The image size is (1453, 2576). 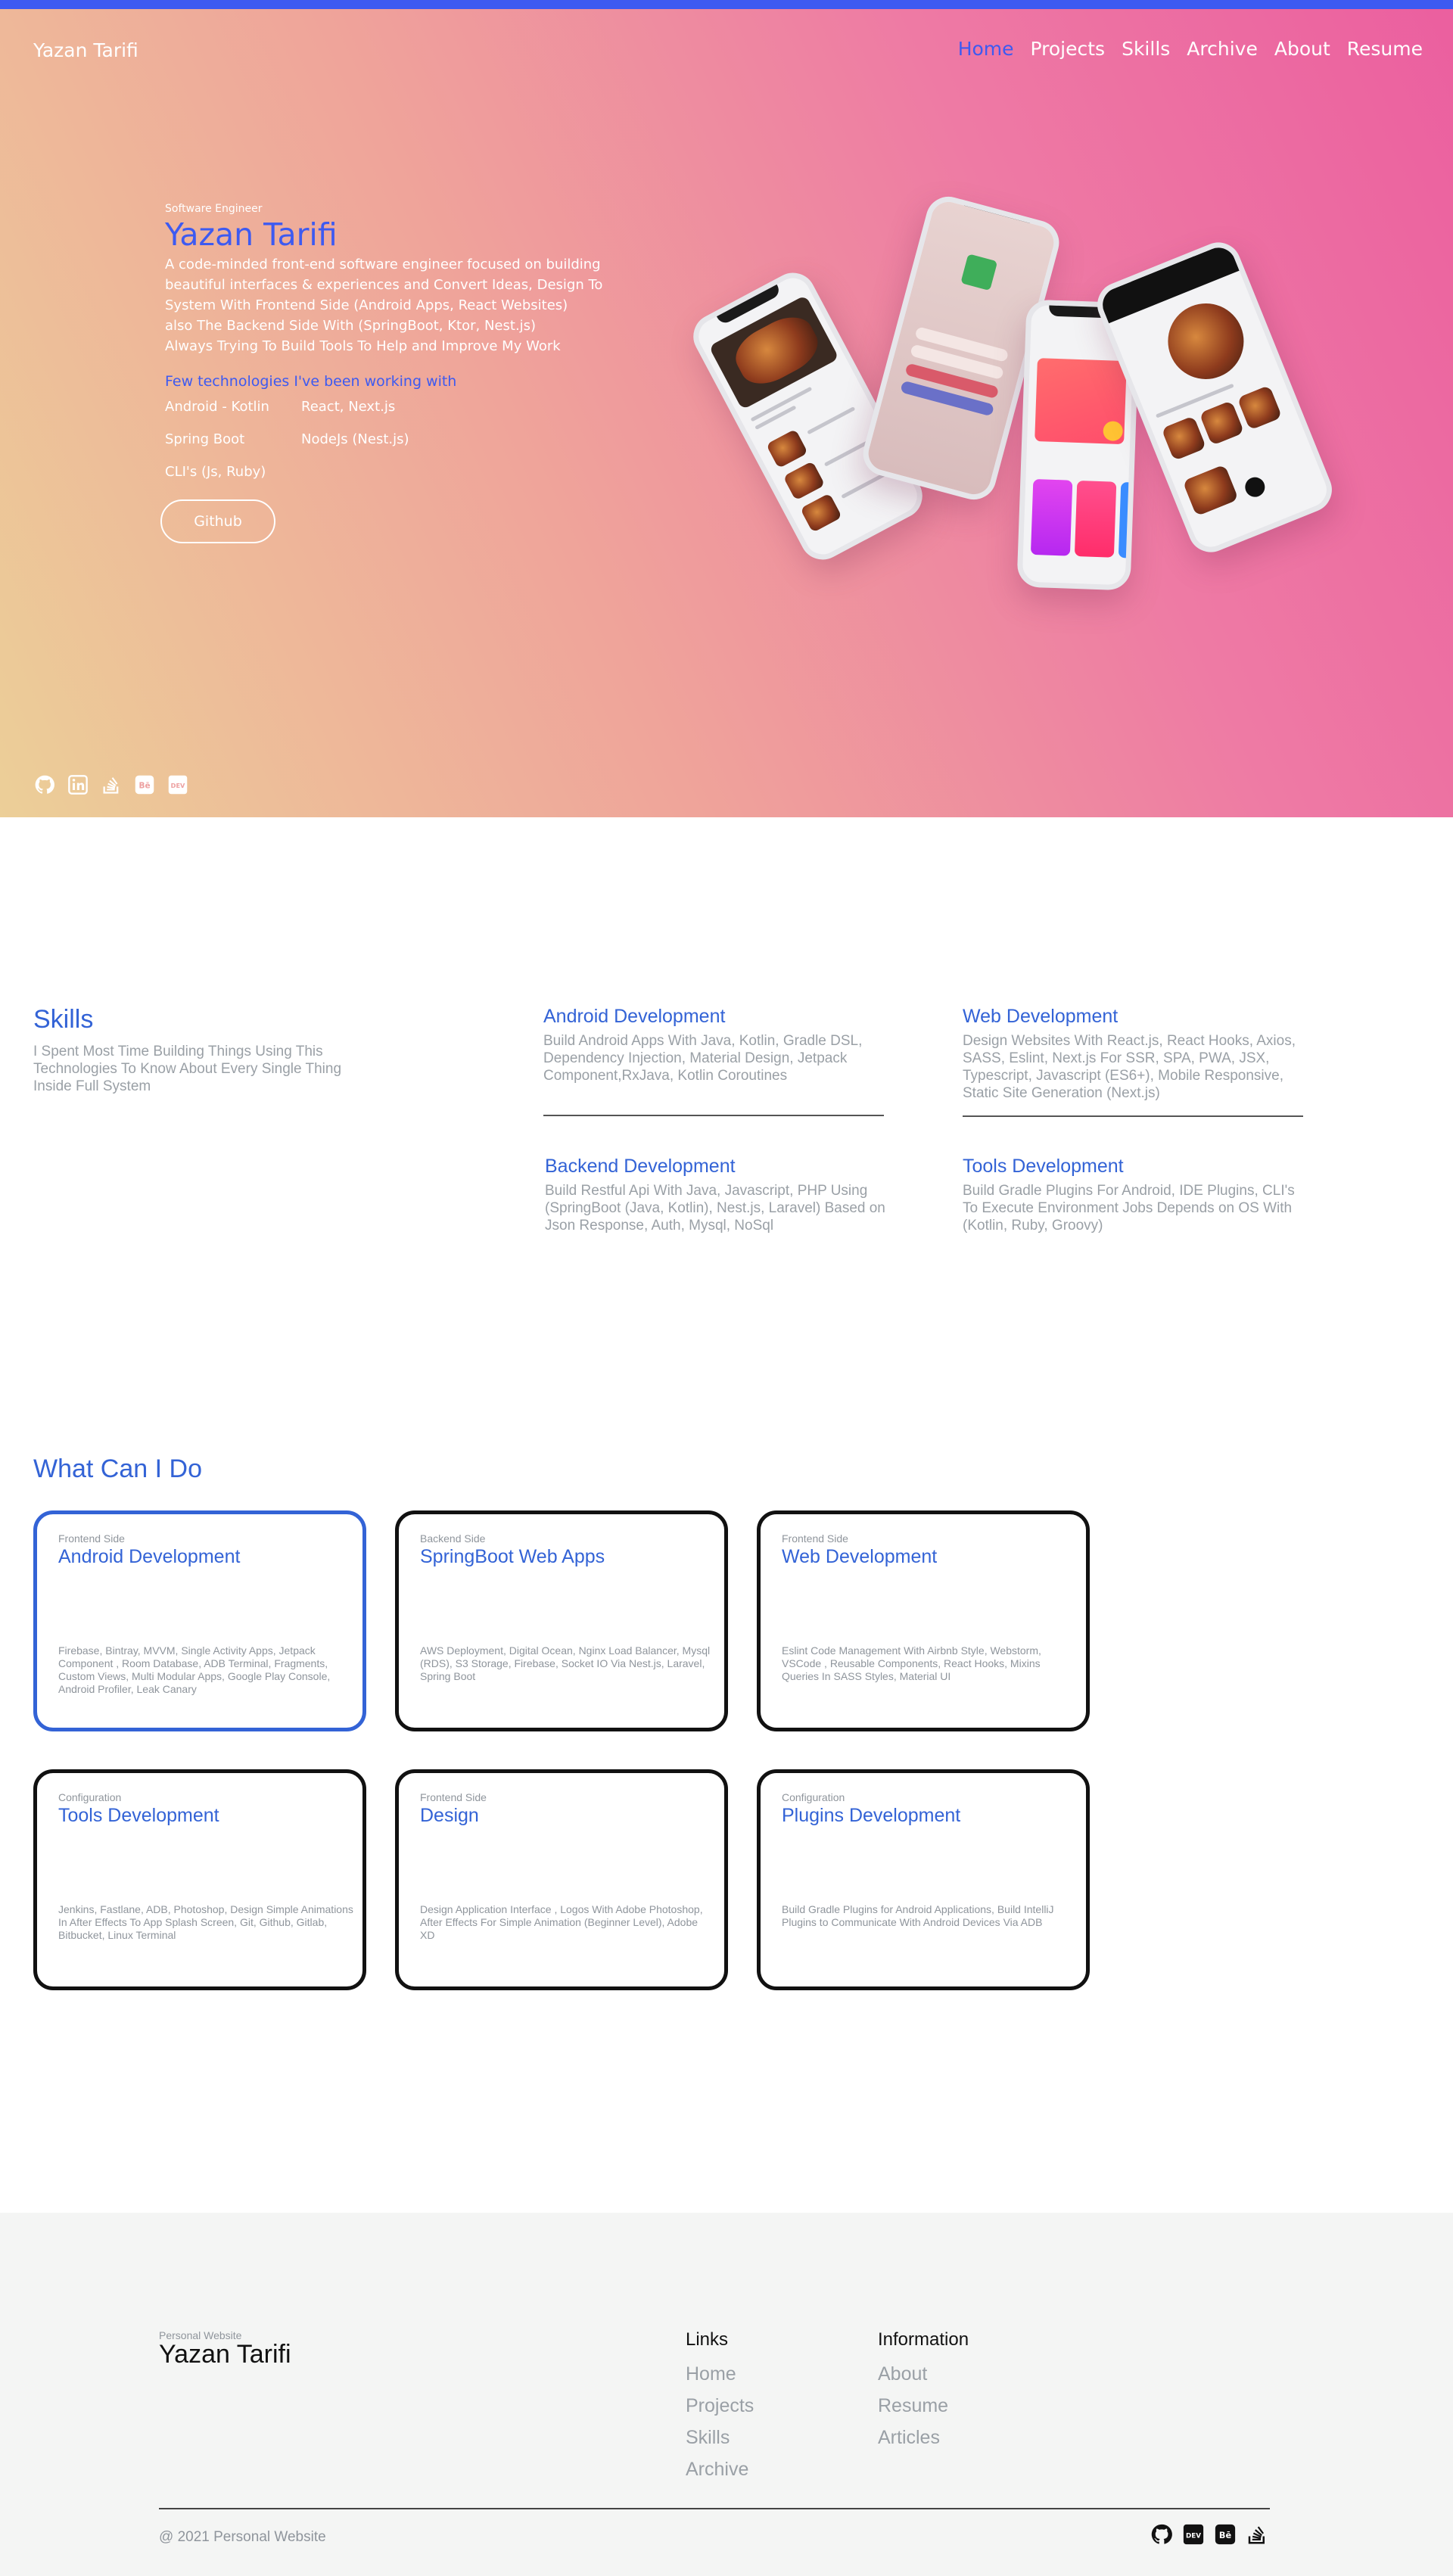 What do you see at coordinates (720, 2437) in the screenshot?
I see `footer-link-skills: Skills` at bounding box center [720, 2437].